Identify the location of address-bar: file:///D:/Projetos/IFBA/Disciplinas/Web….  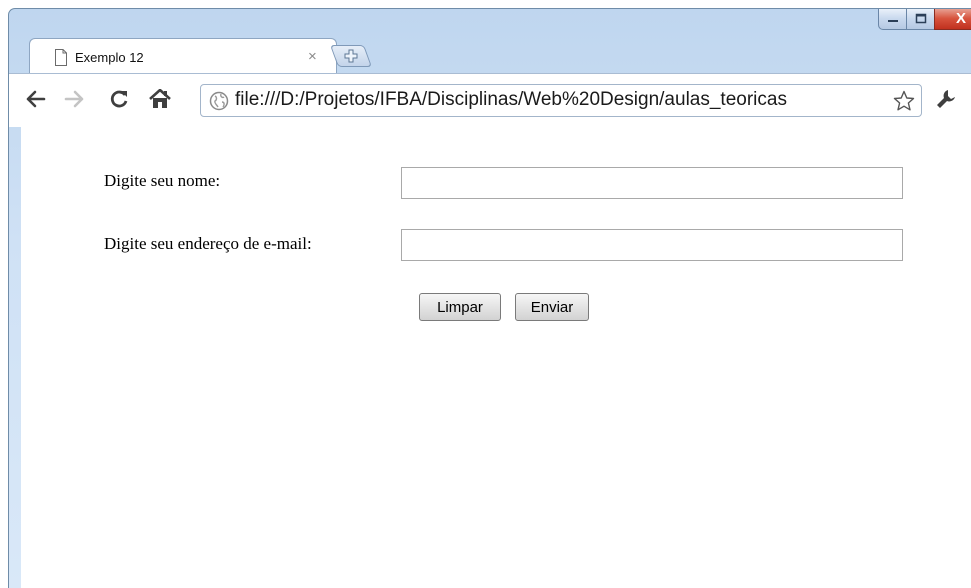
(561, 100).